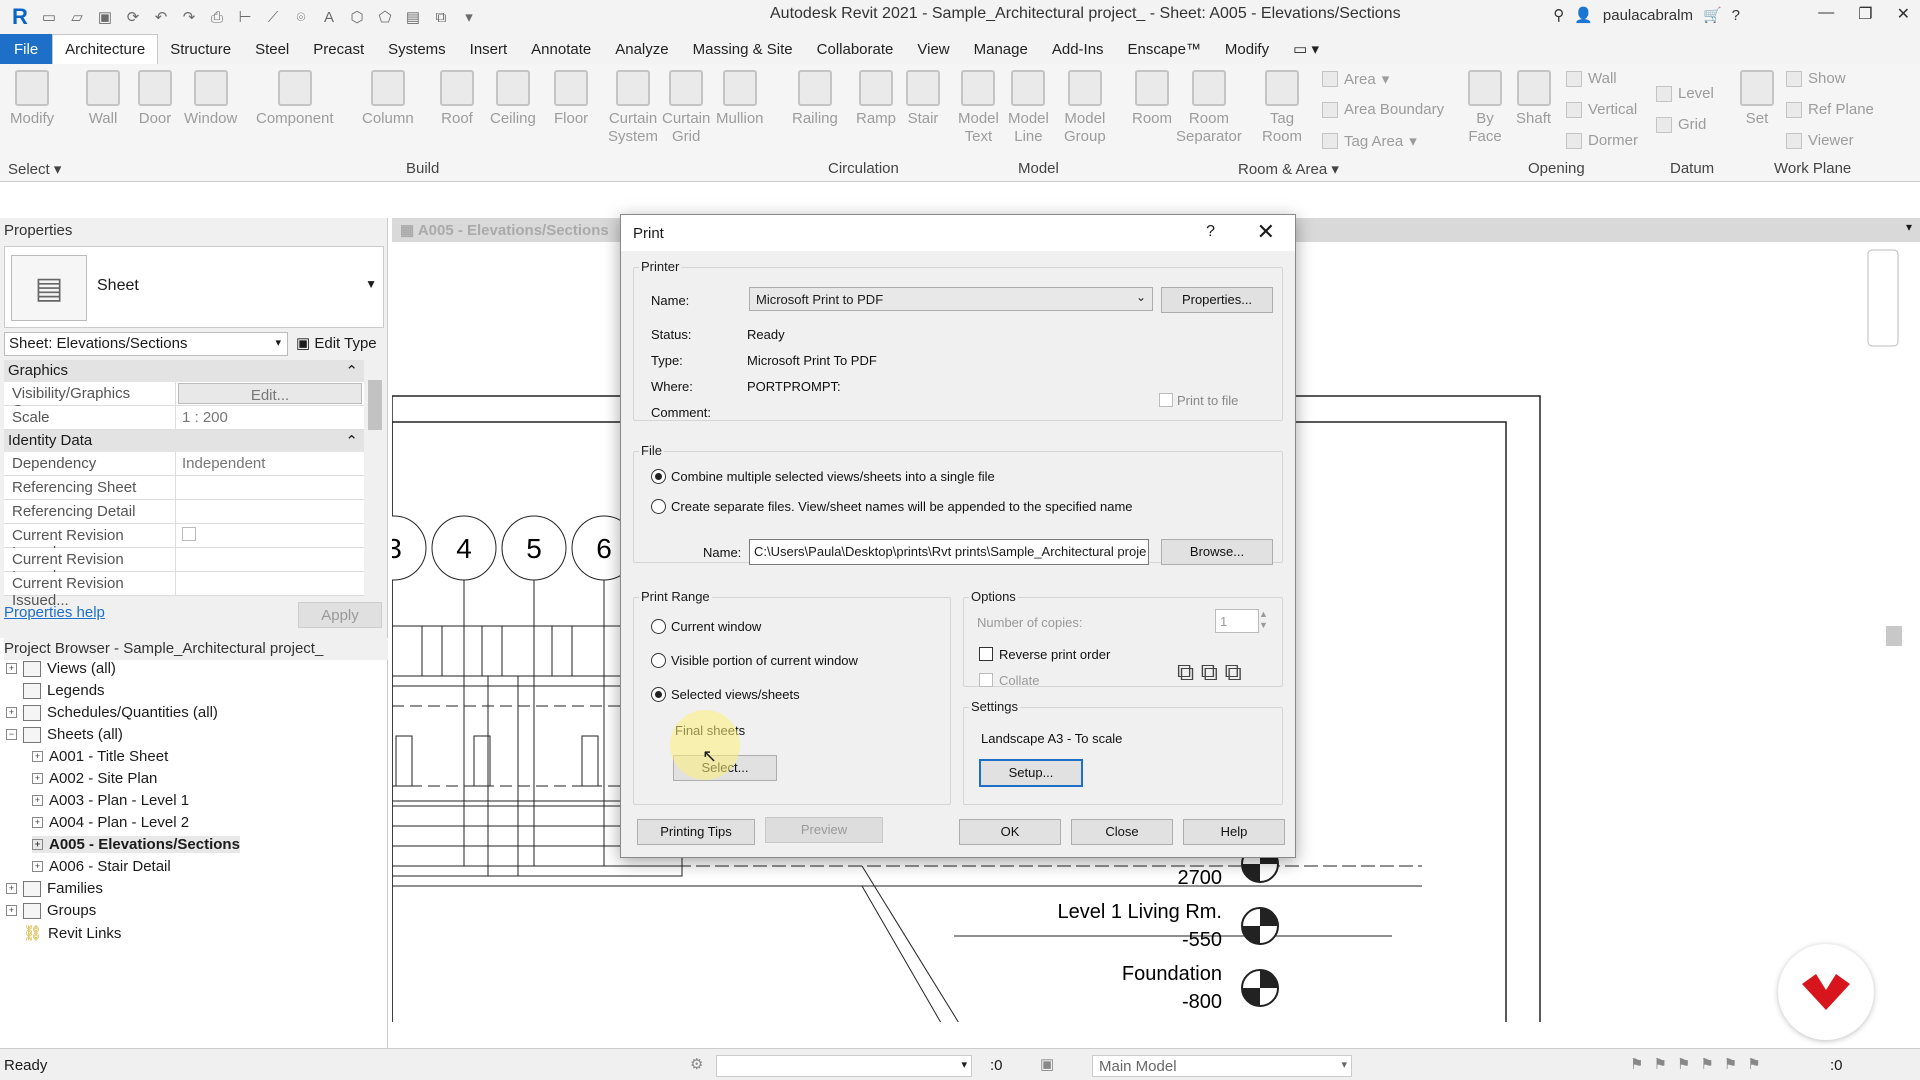  Describe the element at coordinates (923, 99) in the screenshot. I see `stair-button: Stair` at that location.